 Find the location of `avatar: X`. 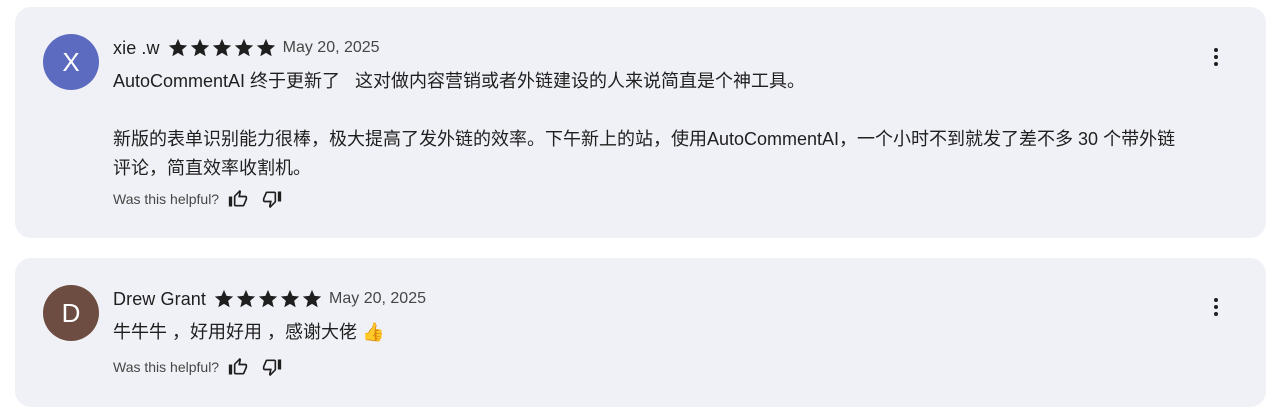

avatar: X is located at coordinates (71, 62).